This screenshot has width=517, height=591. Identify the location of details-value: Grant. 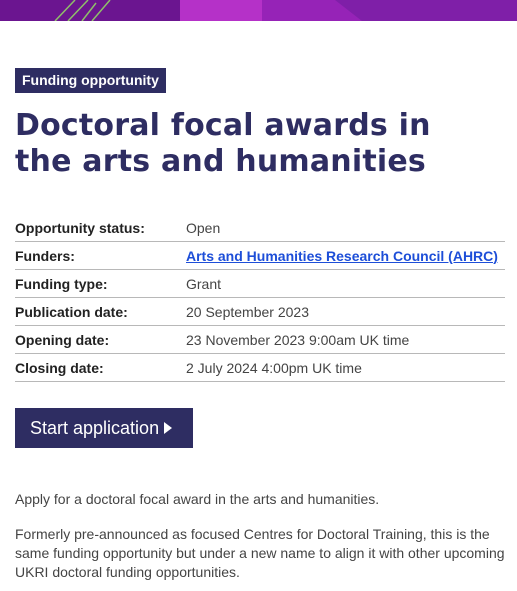
(345, 283).